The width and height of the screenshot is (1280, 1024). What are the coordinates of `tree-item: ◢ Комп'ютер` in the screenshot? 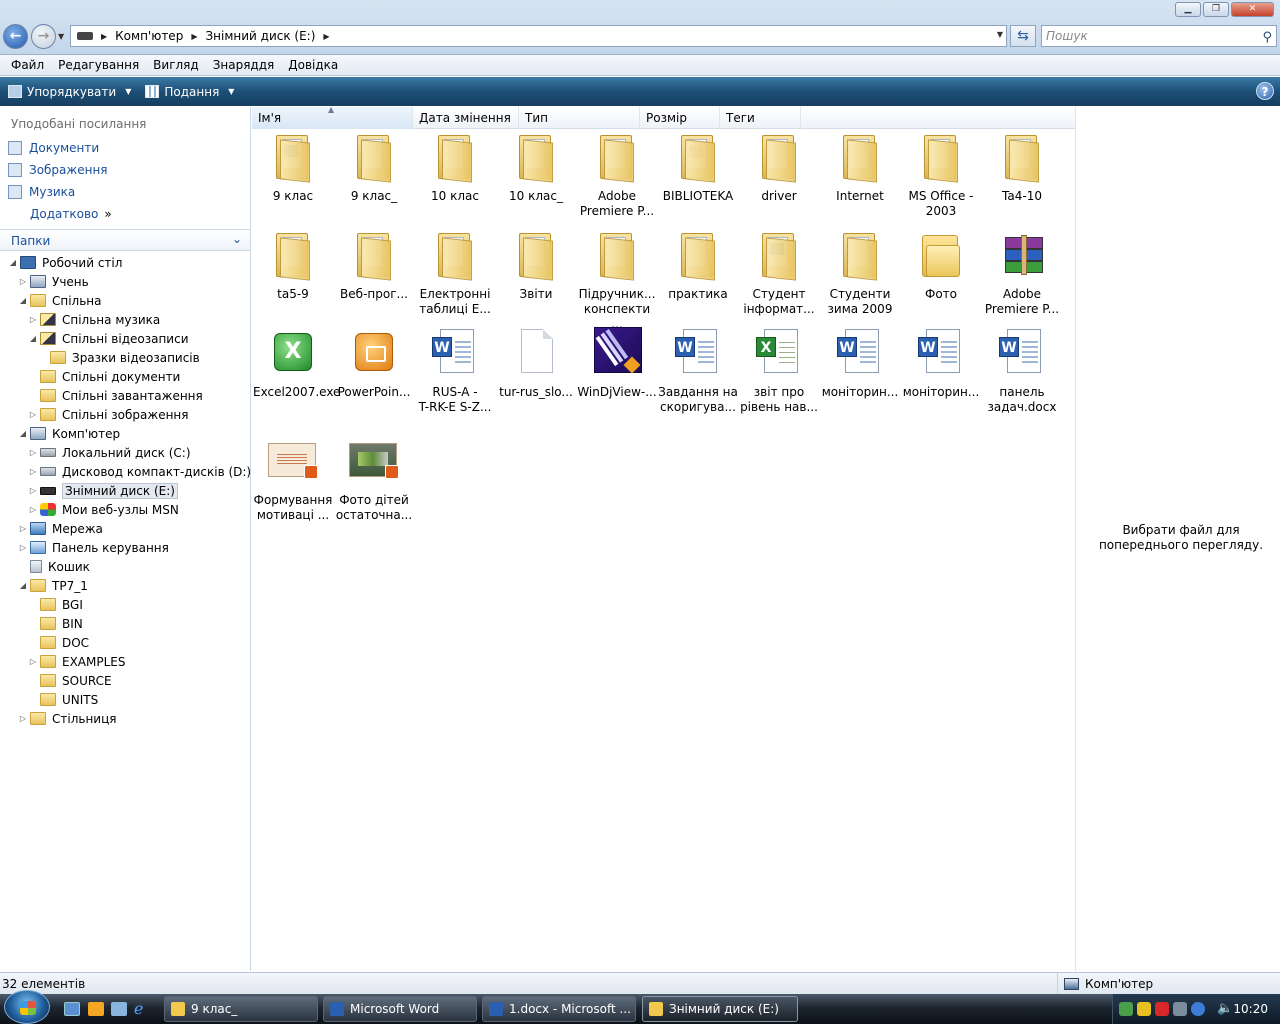 It's located at (69, 433).